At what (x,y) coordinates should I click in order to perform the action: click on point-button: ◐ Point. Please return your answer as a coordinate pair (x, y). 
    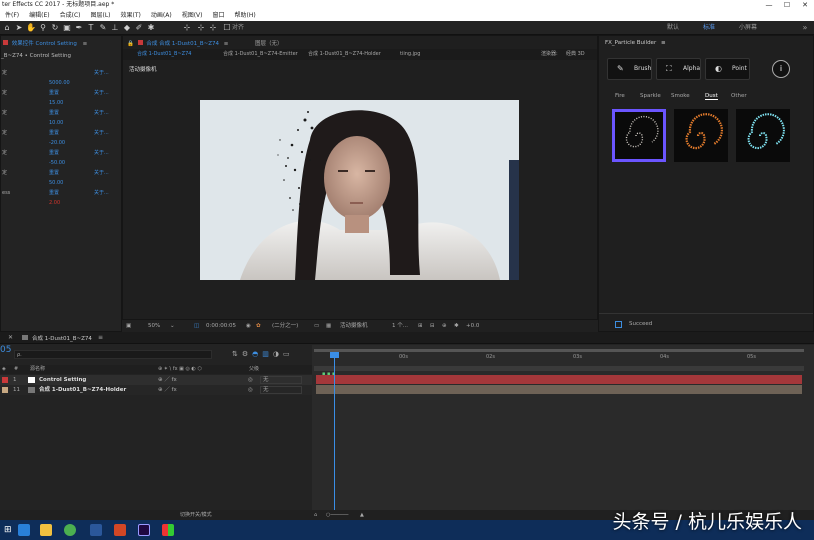
    Looking at the image, I should click on (727, 69).